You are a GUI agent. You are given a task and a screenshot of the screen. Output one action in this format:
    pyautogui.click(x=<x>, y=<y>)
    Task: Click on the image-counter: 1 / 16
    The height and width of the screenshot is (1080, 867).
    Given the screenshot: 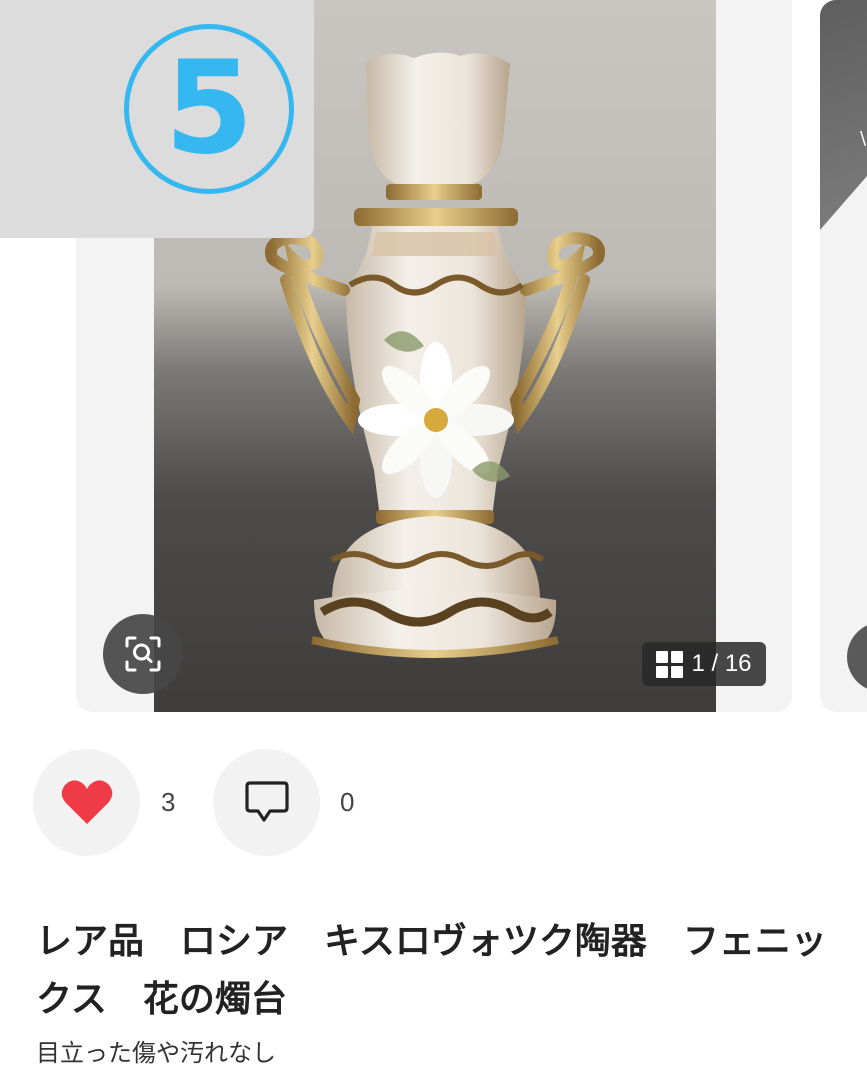 What is the action you would take?
    pyautogui.click(x=704, y=664)
    